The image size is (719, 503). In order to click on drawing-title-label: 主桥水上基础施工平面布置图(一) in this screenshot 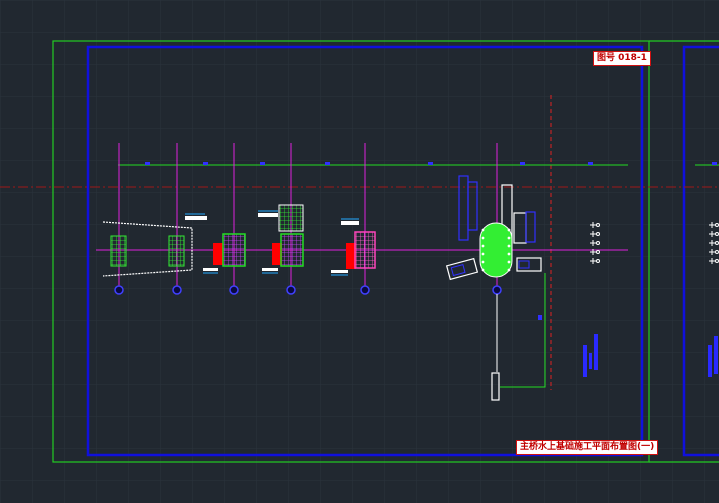, I will do `click(587, 447)`.